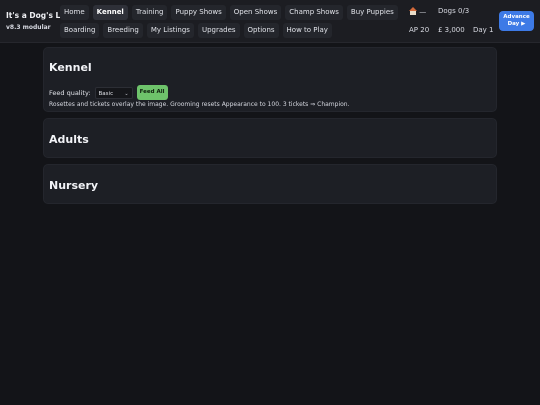 Image resolution: width=540 pixels, height=405 pixels. Describe the element at coordinates (314, 12) in the screenshot. I see `tab-champ-shows: Champ Shows` at that location.